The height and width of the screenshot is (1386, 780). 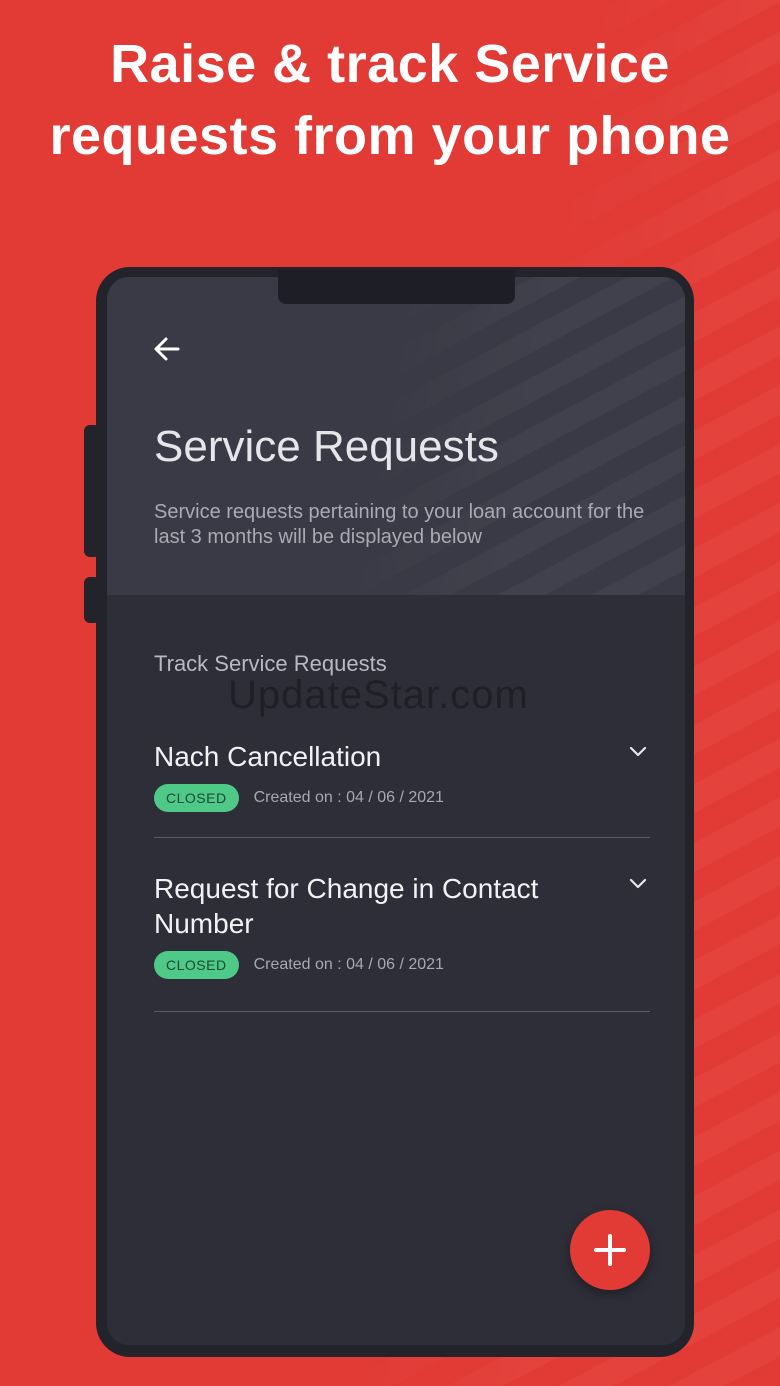 I want to click on back-button, so click(x=167, y=349).